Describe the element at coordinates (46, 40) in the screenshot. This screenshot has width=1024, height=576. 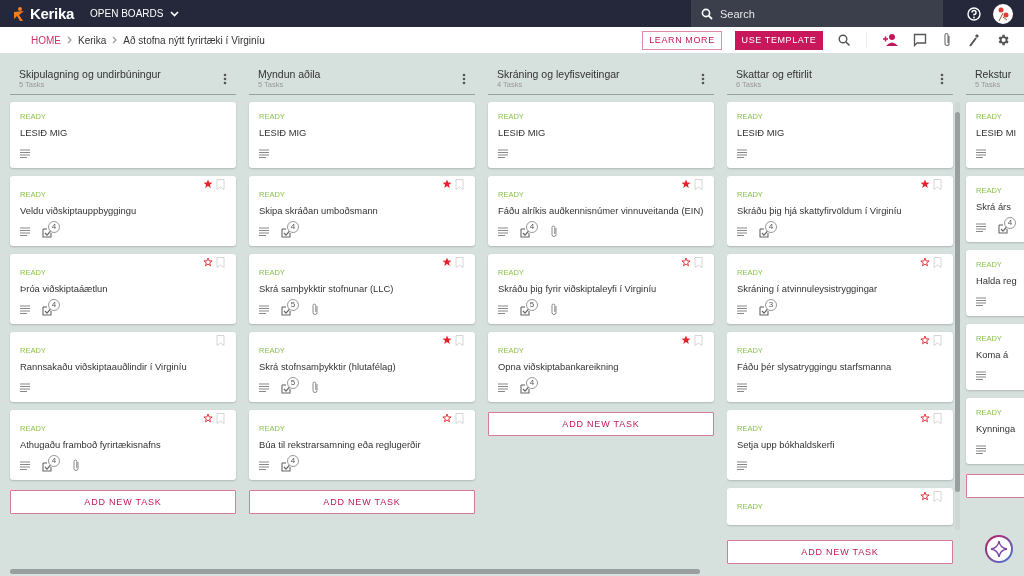
I see `home-link: HOME` at that location.